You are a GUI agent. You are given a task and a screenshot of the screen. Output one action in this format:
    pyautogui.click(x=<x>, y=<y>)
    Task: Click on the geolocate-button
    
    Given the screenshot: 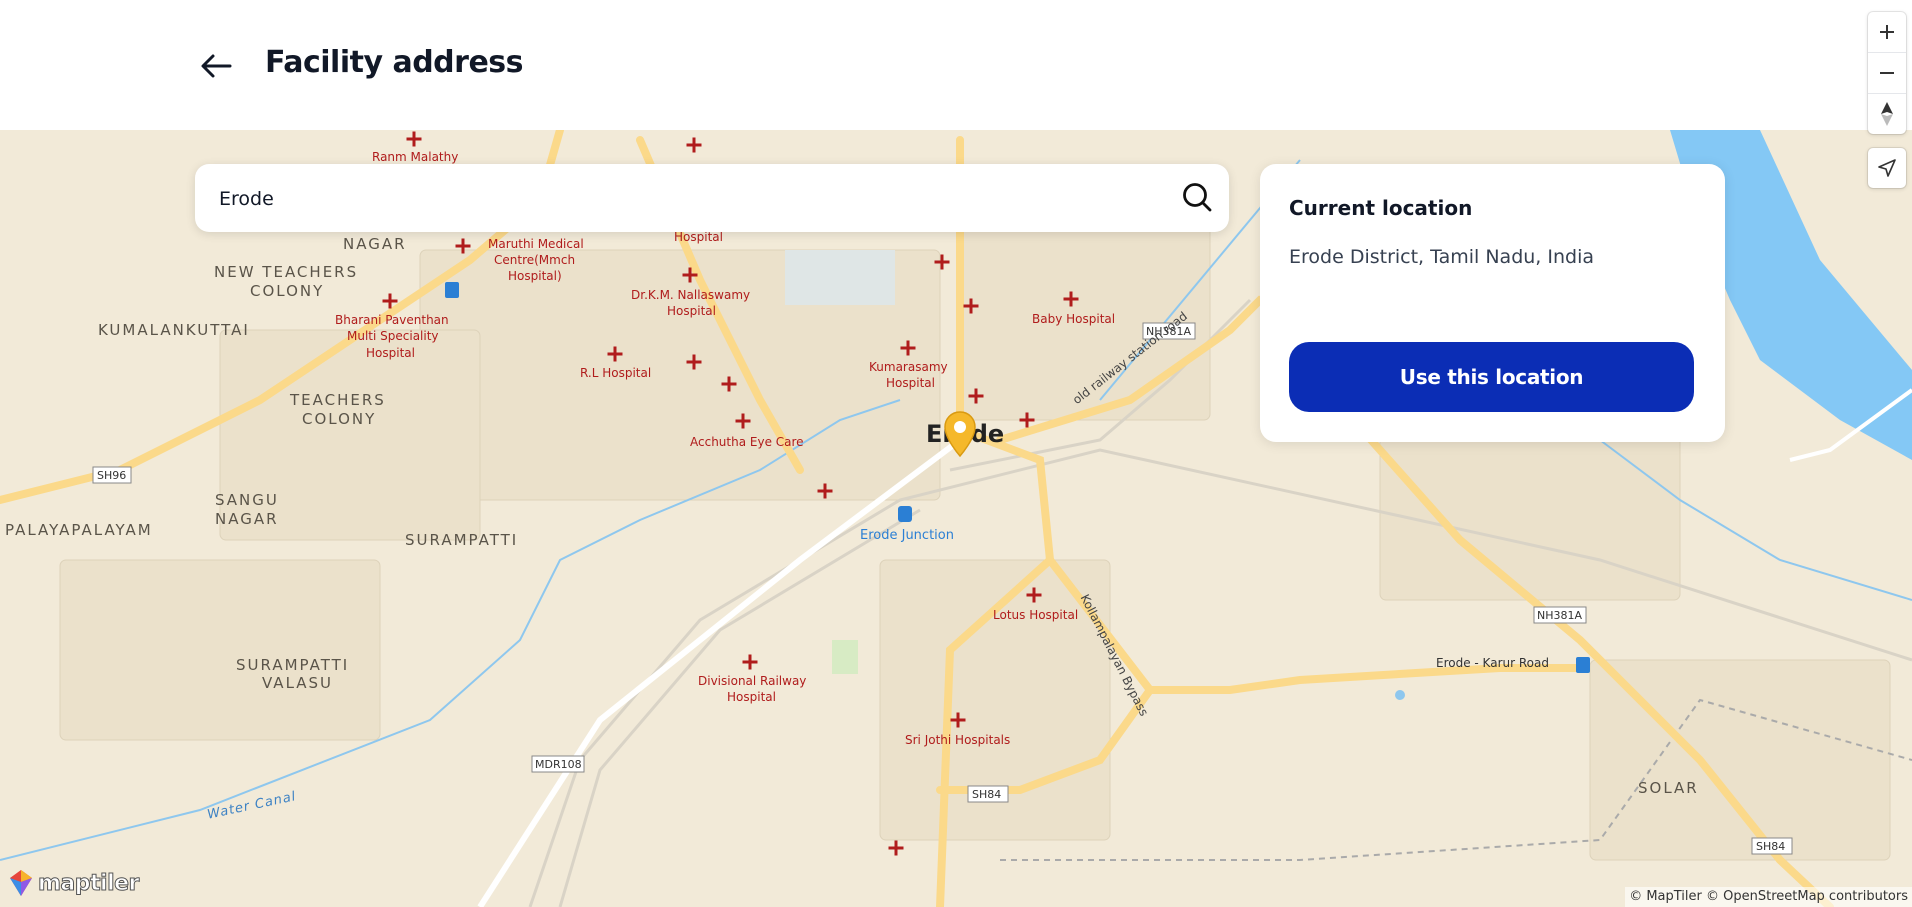 What is the action you would take?
    pyautogui.click(x=1887, y=168)
    